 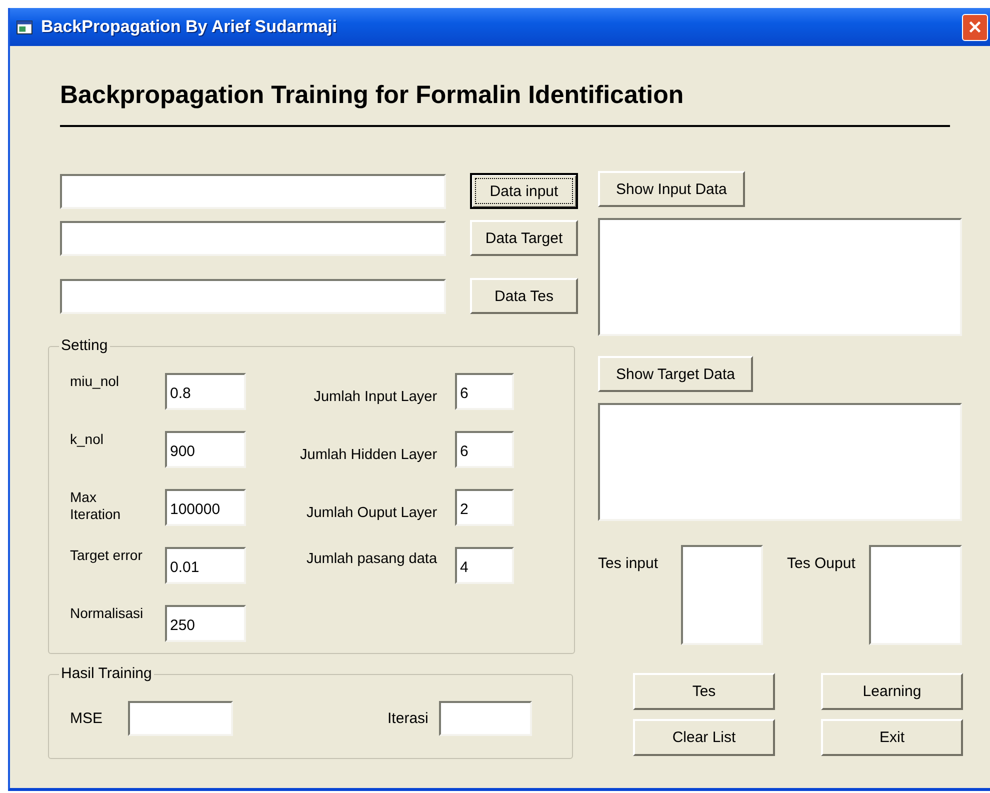 I want to click on field-label: Jumlah Hidden Layer, so click(x=369, y=456).